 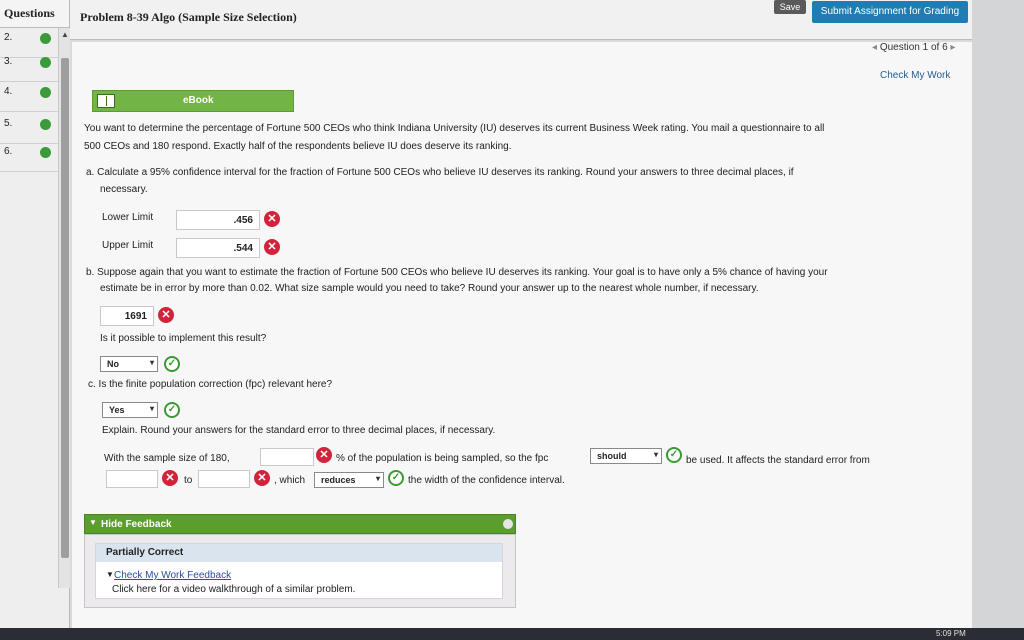 I want to click on collapse-triangle-icon: ▼, so click(x=93, y=522).